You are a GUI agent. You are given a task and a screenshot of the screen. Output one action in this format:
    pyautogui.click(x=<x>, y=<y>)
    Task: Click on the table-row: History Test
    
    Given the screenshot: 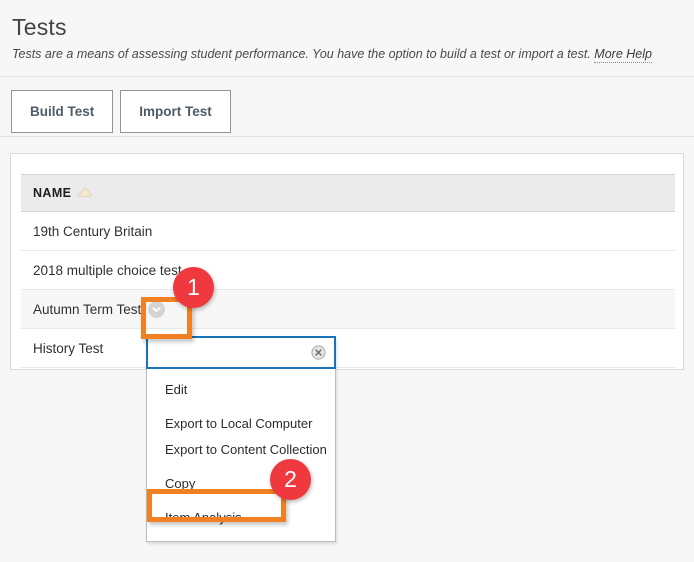 What is the action you would take?
    pyautogui.click(x=348, y=348)
    